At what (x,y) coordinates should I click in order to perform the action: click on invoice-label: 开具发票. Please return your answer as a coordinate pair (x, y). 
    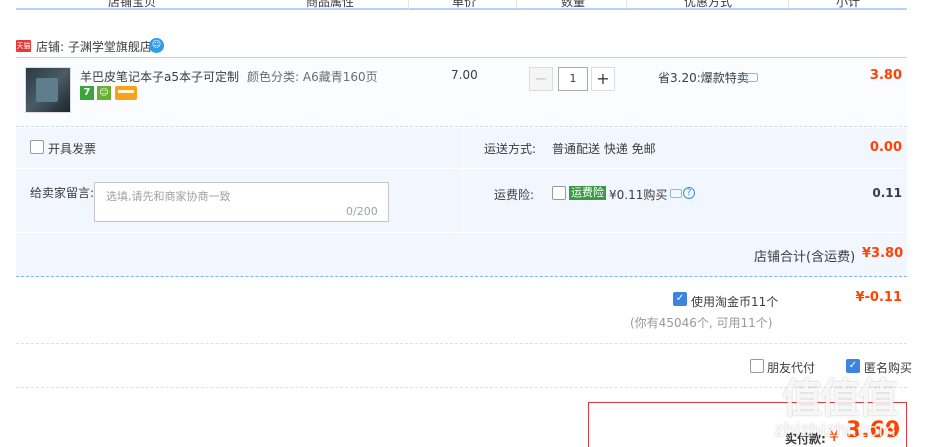
    Looking at the image, I should click on (72, 149).